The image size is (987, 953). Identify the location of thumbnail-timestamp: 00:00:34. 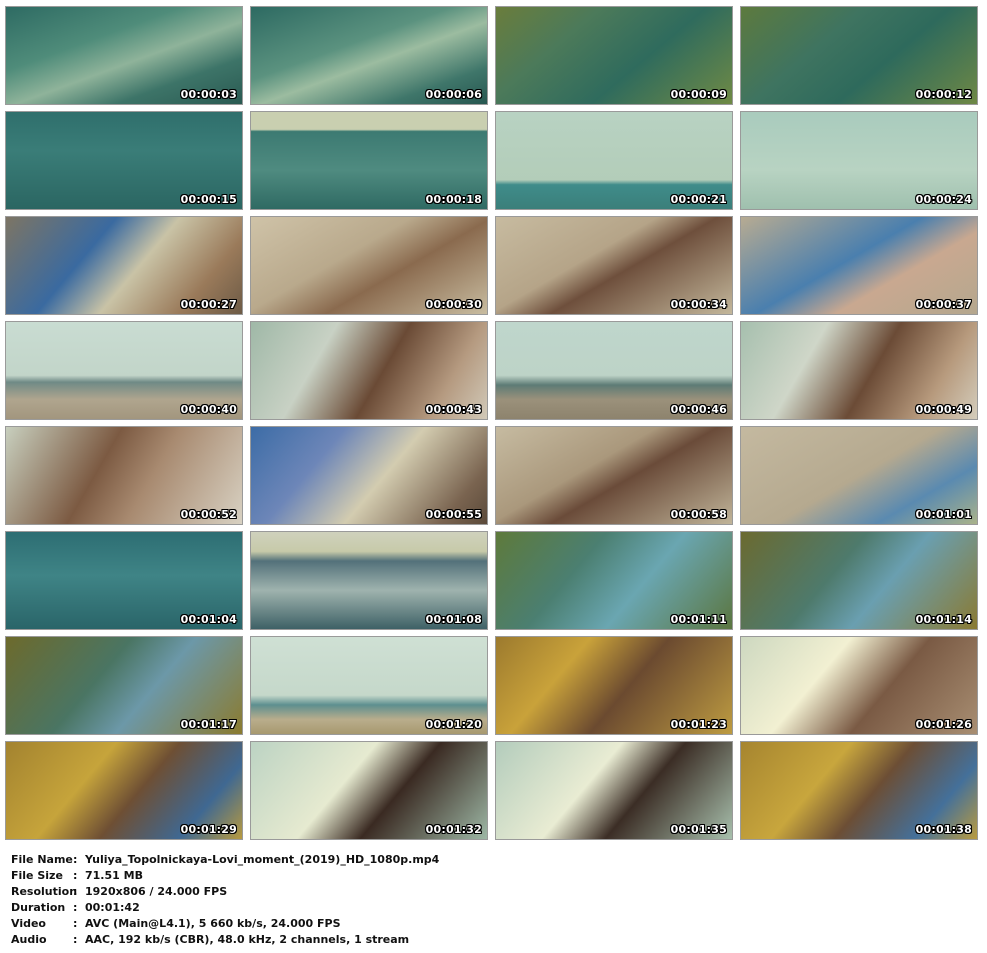
(698, 304).